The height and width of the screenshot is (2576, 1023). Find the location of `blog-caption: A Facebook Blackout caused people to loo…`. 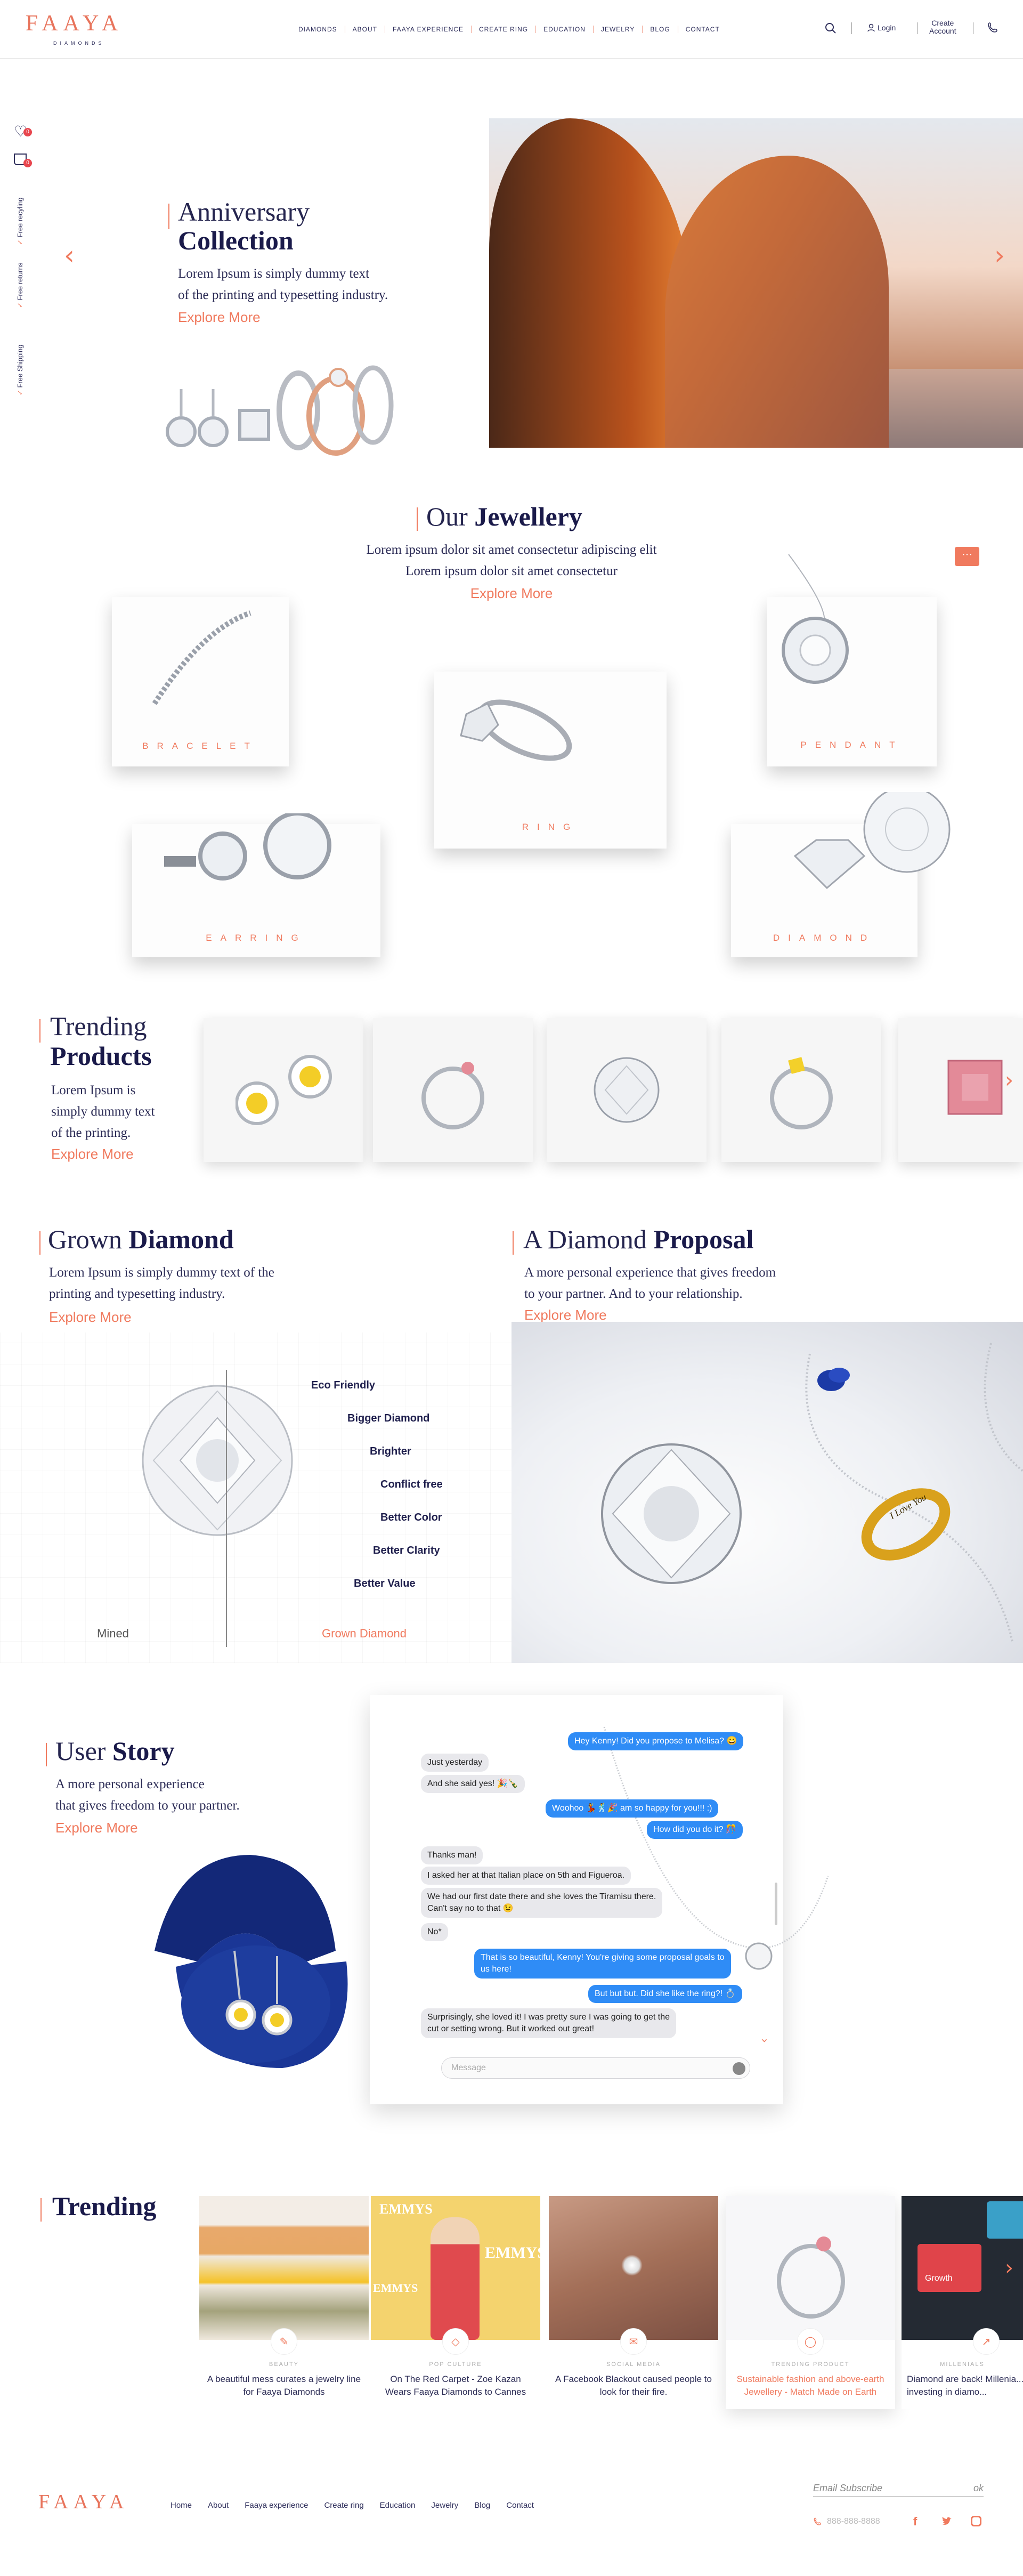

blog-caption: A Facebook Blackout caused people to loo… is located at coordinates (633, 2386).